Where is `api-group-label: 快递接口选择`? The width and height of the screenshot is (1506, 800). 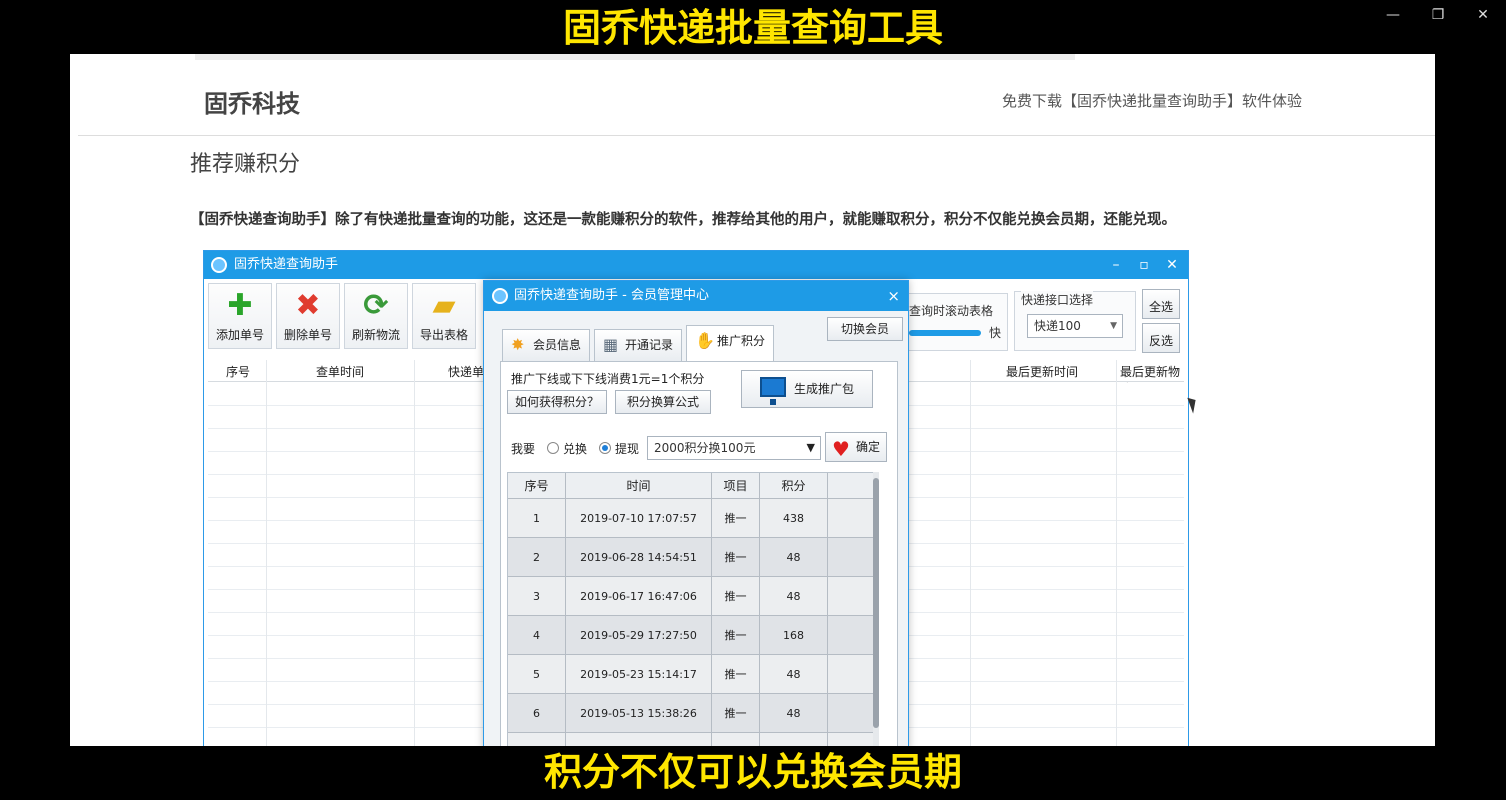
api-group-label: 快递接口选择 is located at coordinates (1057, 299).